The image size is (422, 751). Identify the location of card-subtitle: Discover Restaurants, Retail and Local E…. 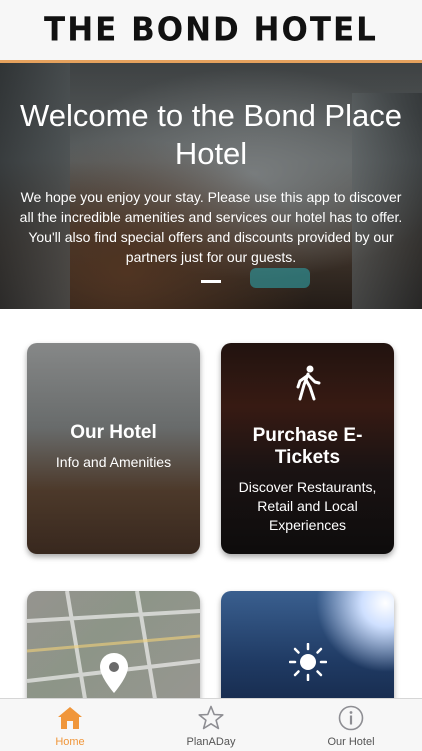
(307, 506).